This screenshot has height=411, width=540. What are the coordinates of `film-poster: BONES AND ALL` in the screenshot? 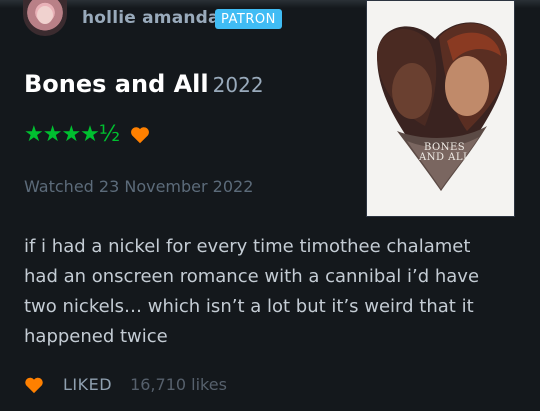 It's located at (440, 108).